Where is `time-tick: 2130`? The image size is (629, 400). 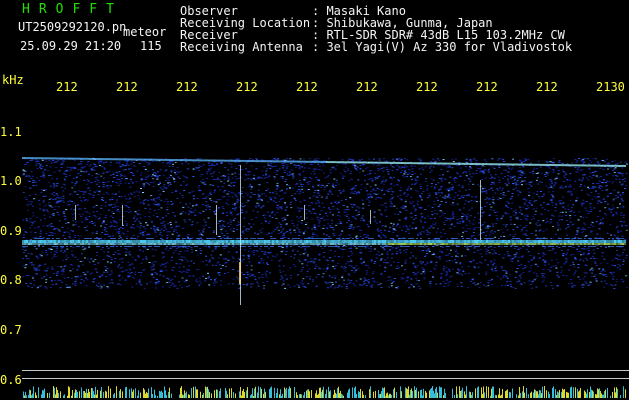 time-tick: 2130 is located at coordinates (610, 87).